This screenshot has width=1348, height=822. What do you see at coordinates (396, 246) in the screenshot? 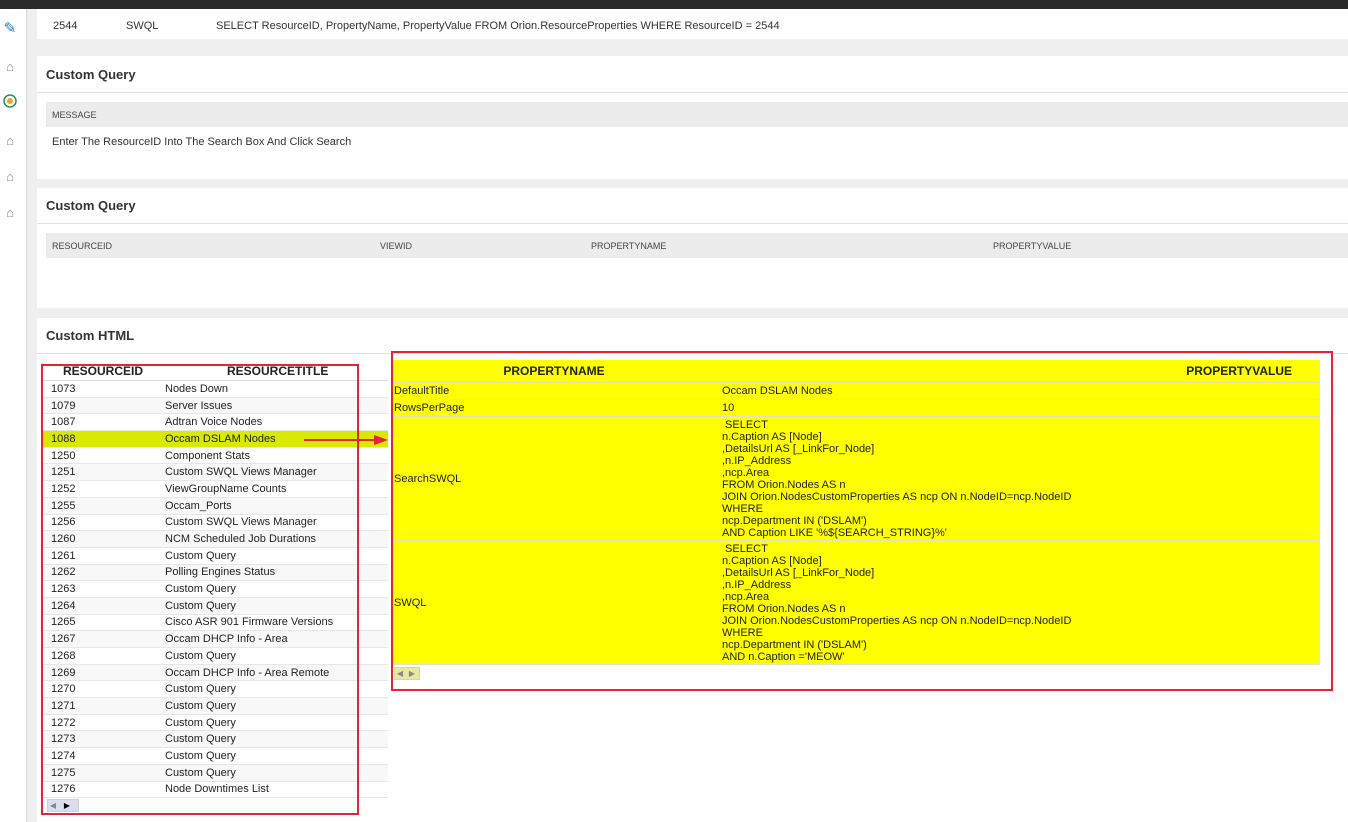
I see `column-header-viewid: VIEWID` at bounding box center [396, 246].